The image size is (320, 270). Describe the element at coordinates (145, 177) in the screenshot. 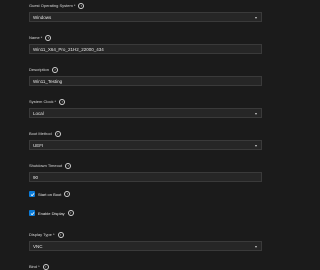

I see `shutdown-timeout-input: 90` at that location.